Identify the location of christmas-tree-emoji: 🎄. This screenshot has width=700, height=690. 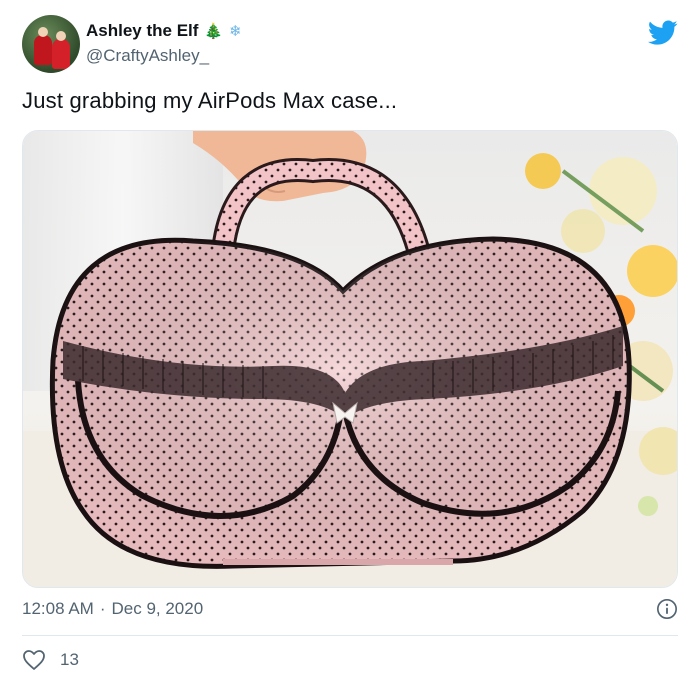
(214, 31).